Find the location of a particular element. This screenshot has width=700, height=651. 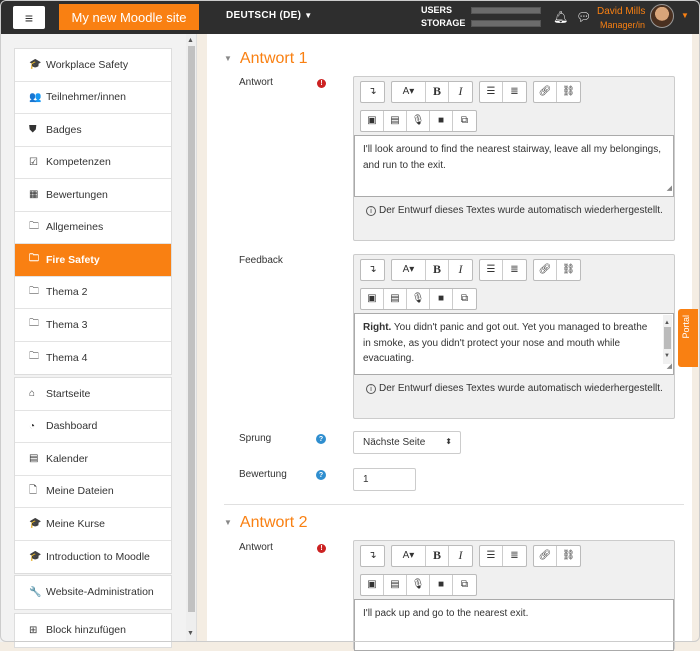

sidebar-item-kalender: ▤ Kalender is located at coordinates (93, 459).